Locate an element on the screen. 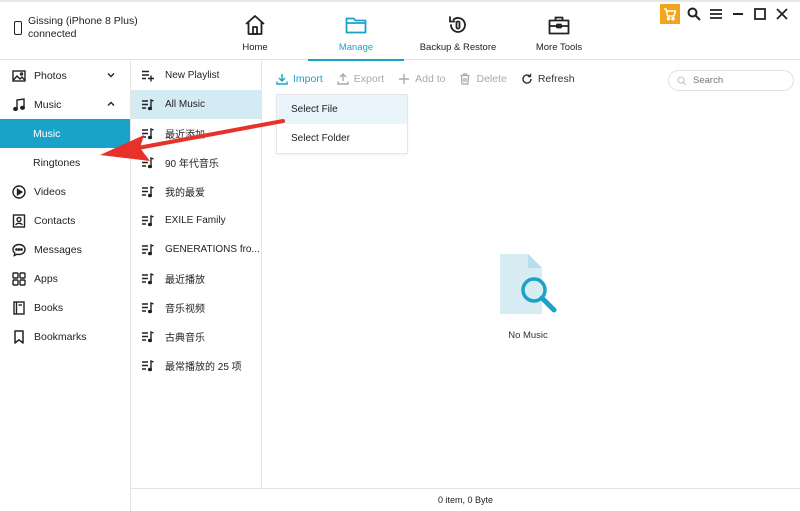 This screenshot has height=511, width=800. playlist-label: All Music is located at coordinates (185, 104).